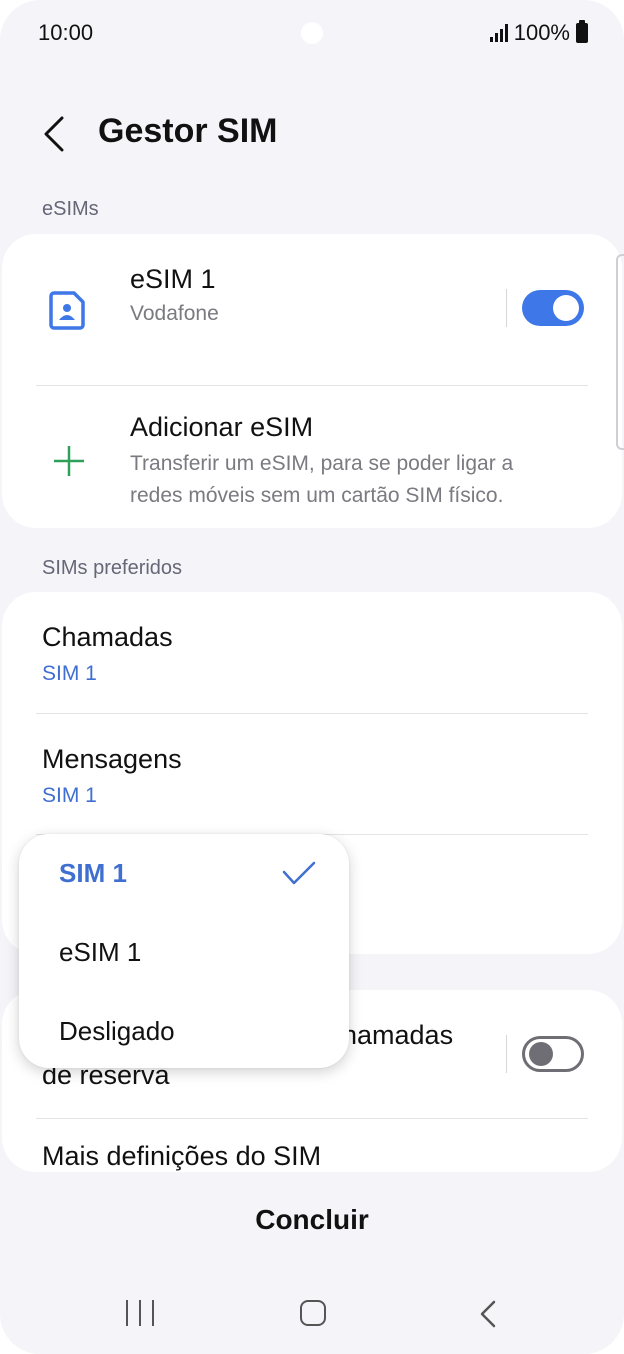 This screenshot has width=624, height=1354. Describe the element at coordinates (312, 774) in the screenshot. I see `messages-row: Mensagens SIM 1` at that location.